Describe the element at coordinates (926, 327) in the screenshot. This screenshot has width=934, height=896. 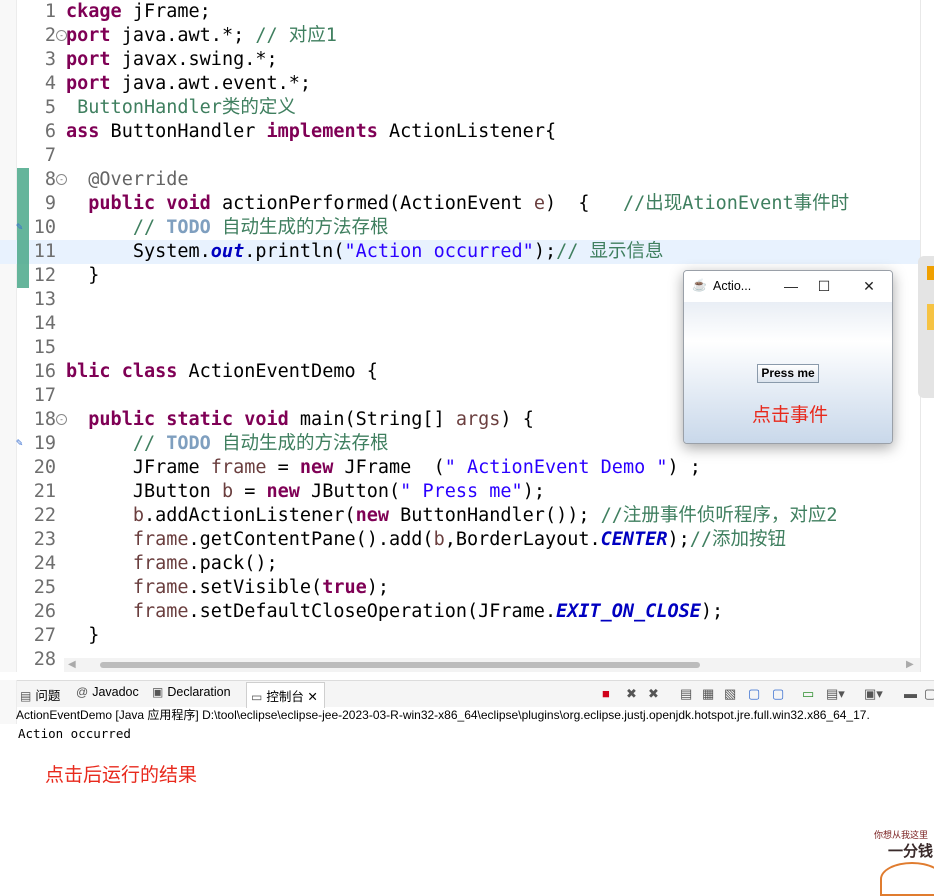
I see `side-panel-strip` at that location.